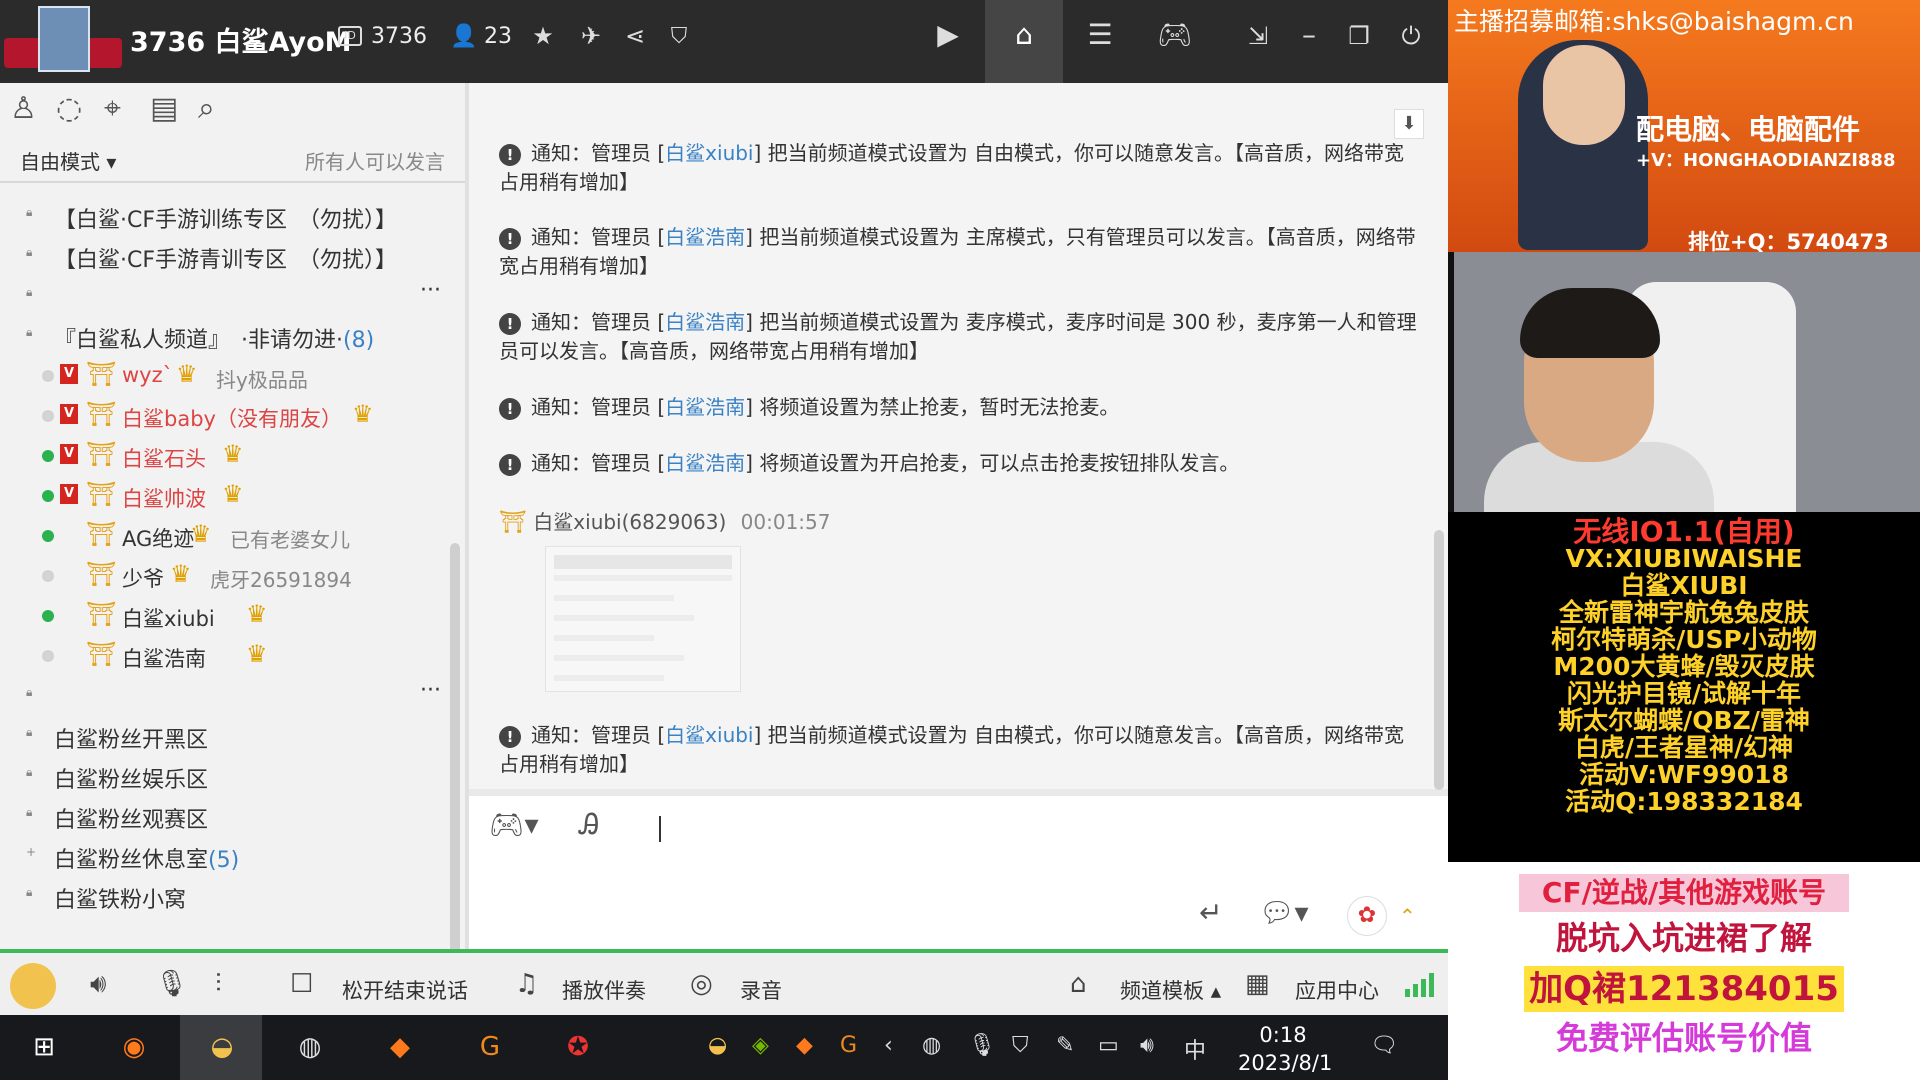 The height and width of the screenshot is (1080, 1920). Describe the element at coordinates (225, 376) in the screenshot. I see `member-row: V ⛩ wyz` ♛ 抖y极品品` at that location.